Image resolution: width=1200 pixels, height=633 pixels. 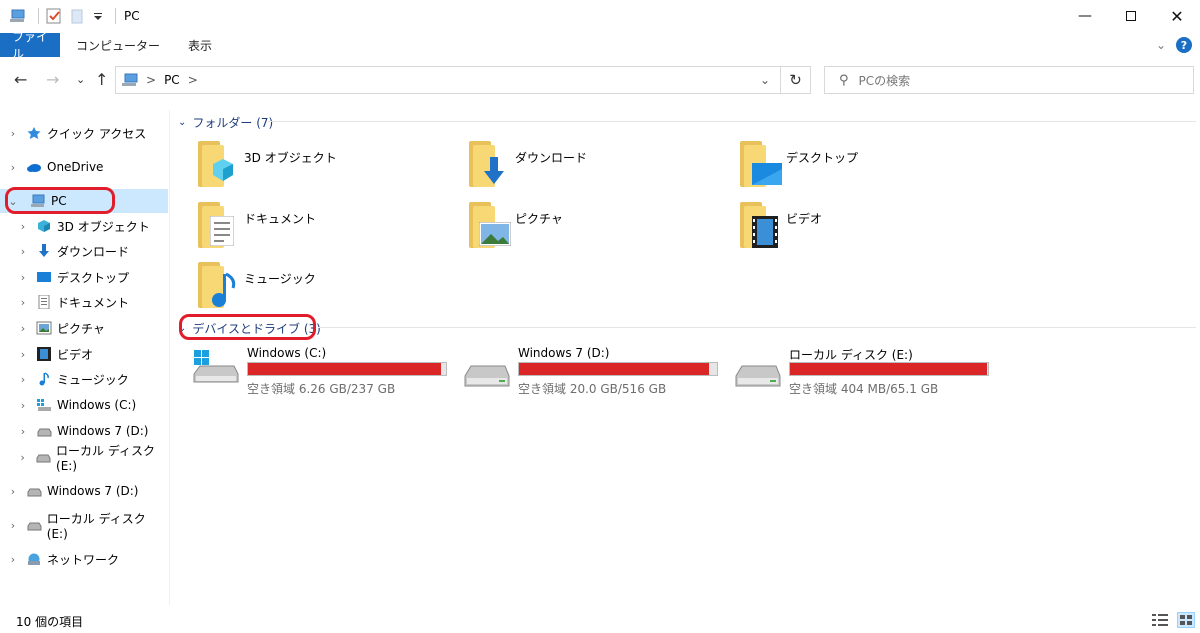 I want to click on folder-label: デスクトップ, so click(x=822, y=158).